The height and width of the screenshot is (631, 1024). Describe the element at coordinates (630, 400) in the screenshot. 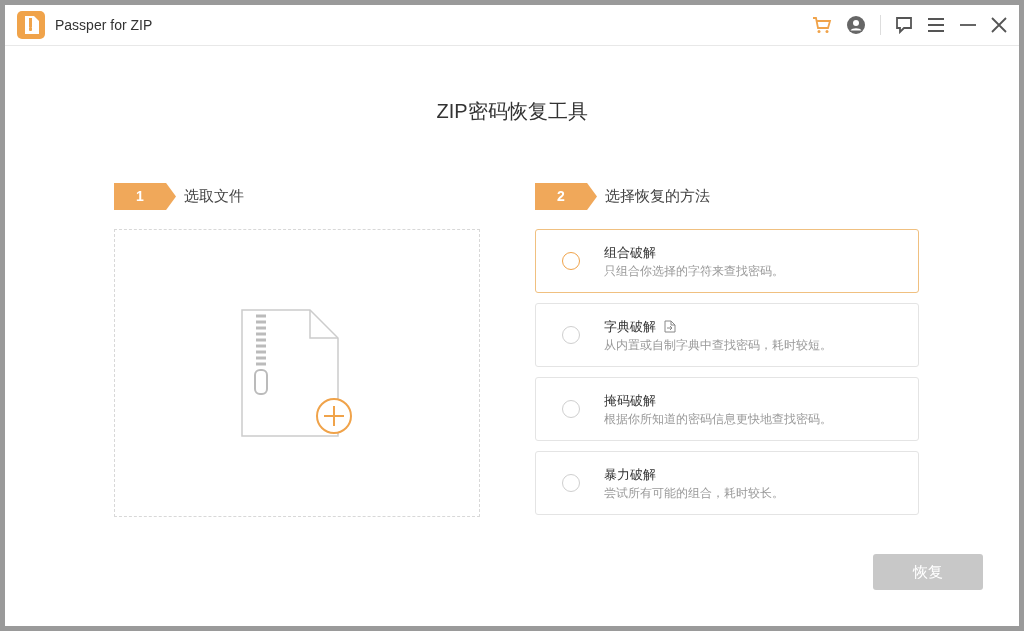

I see `method-name: 掩码破解` at that location.